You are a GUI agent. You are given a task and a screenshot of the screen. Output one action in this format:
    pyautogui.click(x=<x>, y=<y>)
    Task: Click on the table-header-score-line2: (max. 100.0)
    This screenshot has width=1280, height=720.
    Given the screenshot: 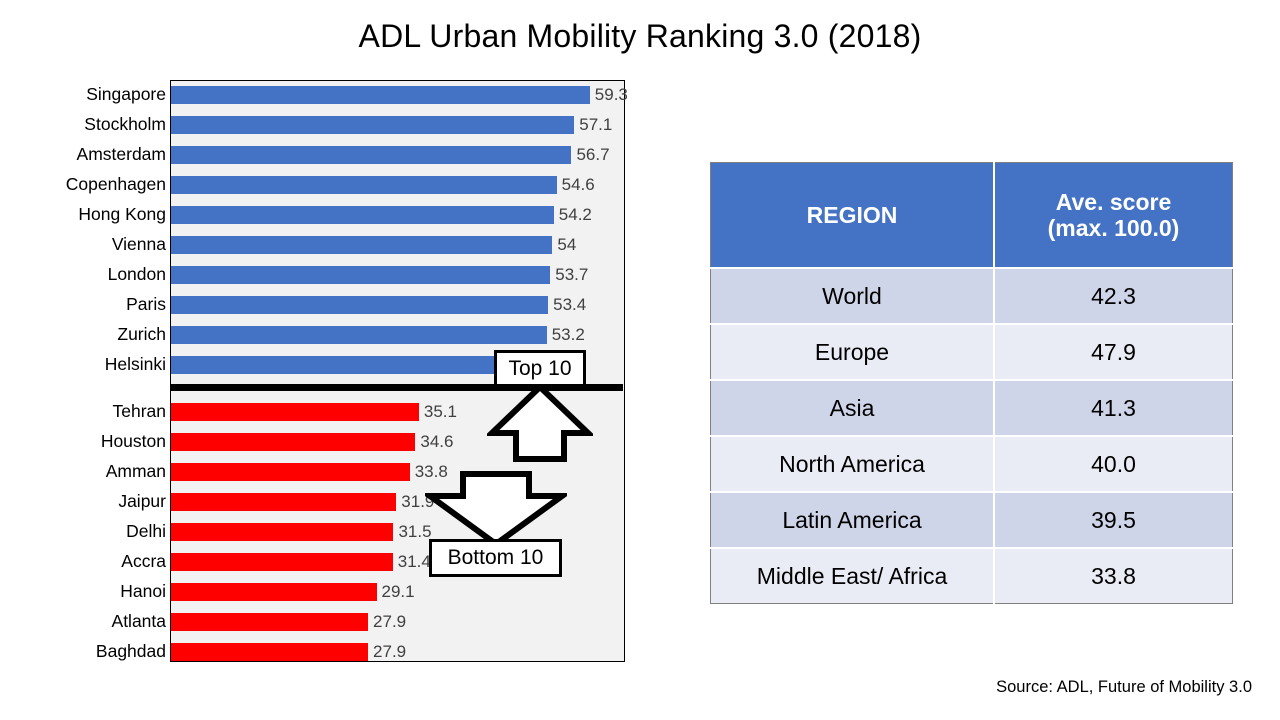 What is the action you would take?
    pyautogui.click(x=1113, y=228)
    